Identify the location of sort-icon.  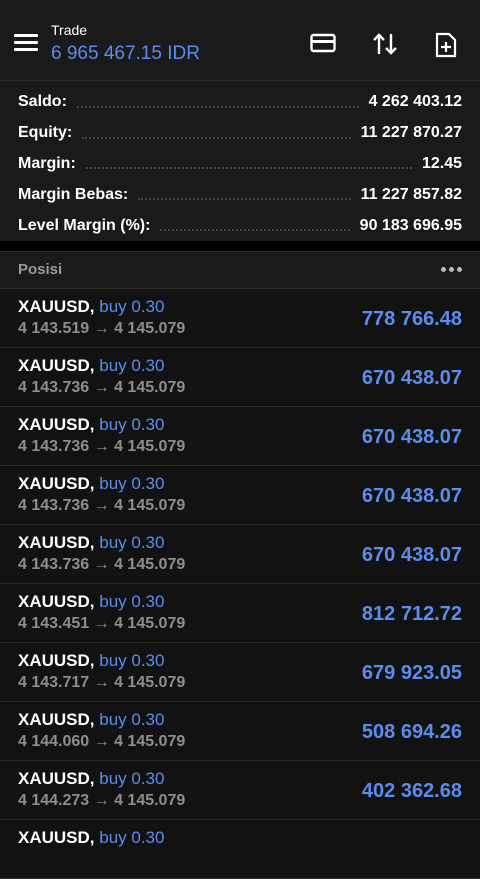
(385, 44).